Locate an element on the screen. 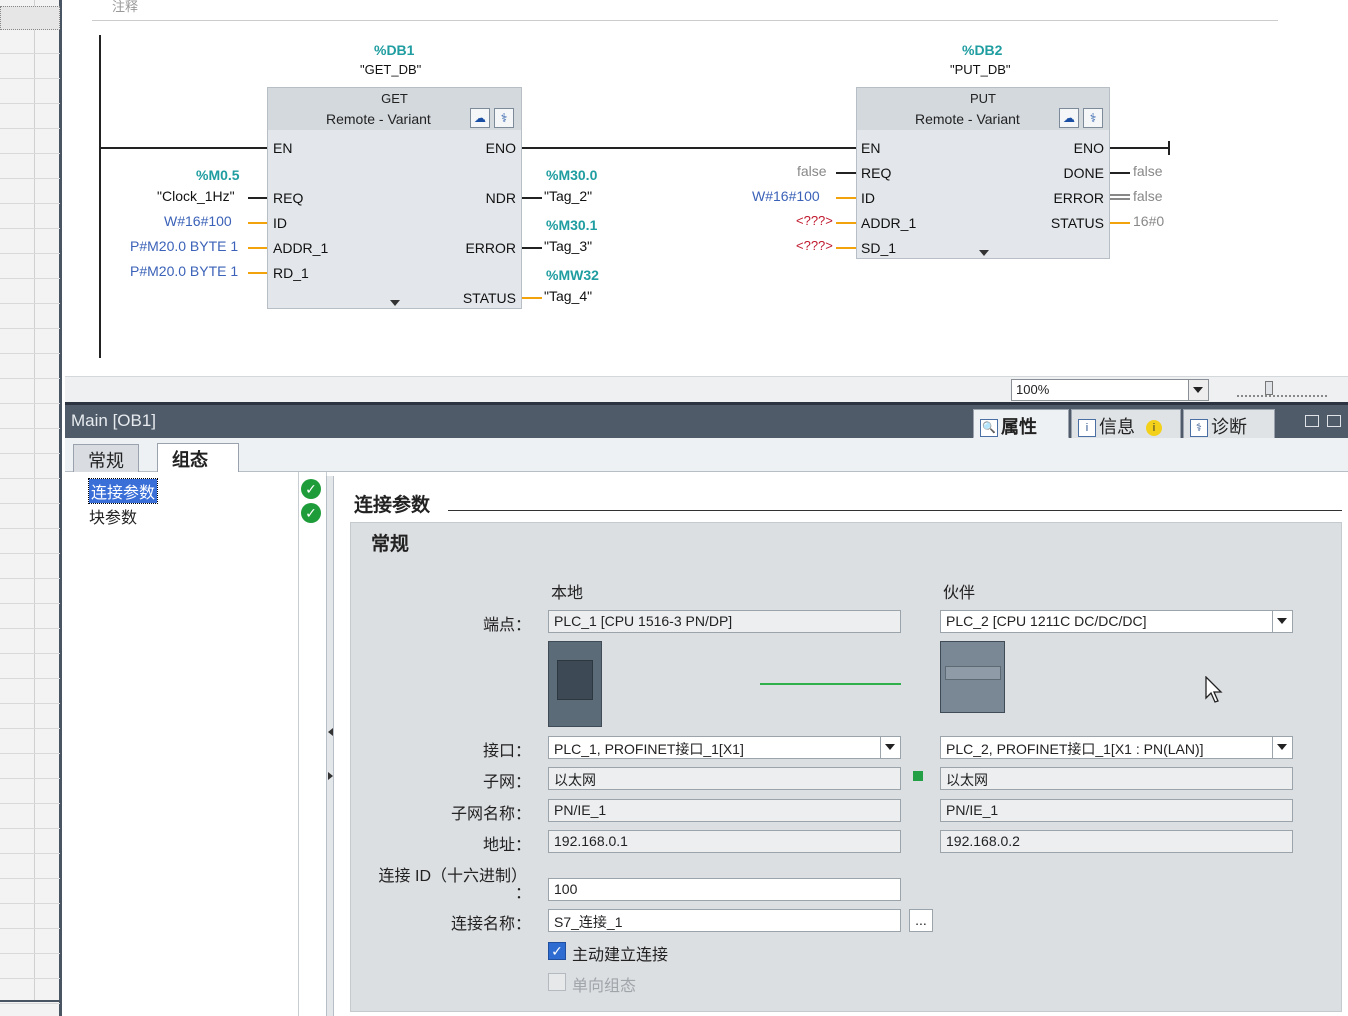 The width and height of the screenshot is (1348, 1016). error-address: %M30.1 is located at coordinates (571, 225).